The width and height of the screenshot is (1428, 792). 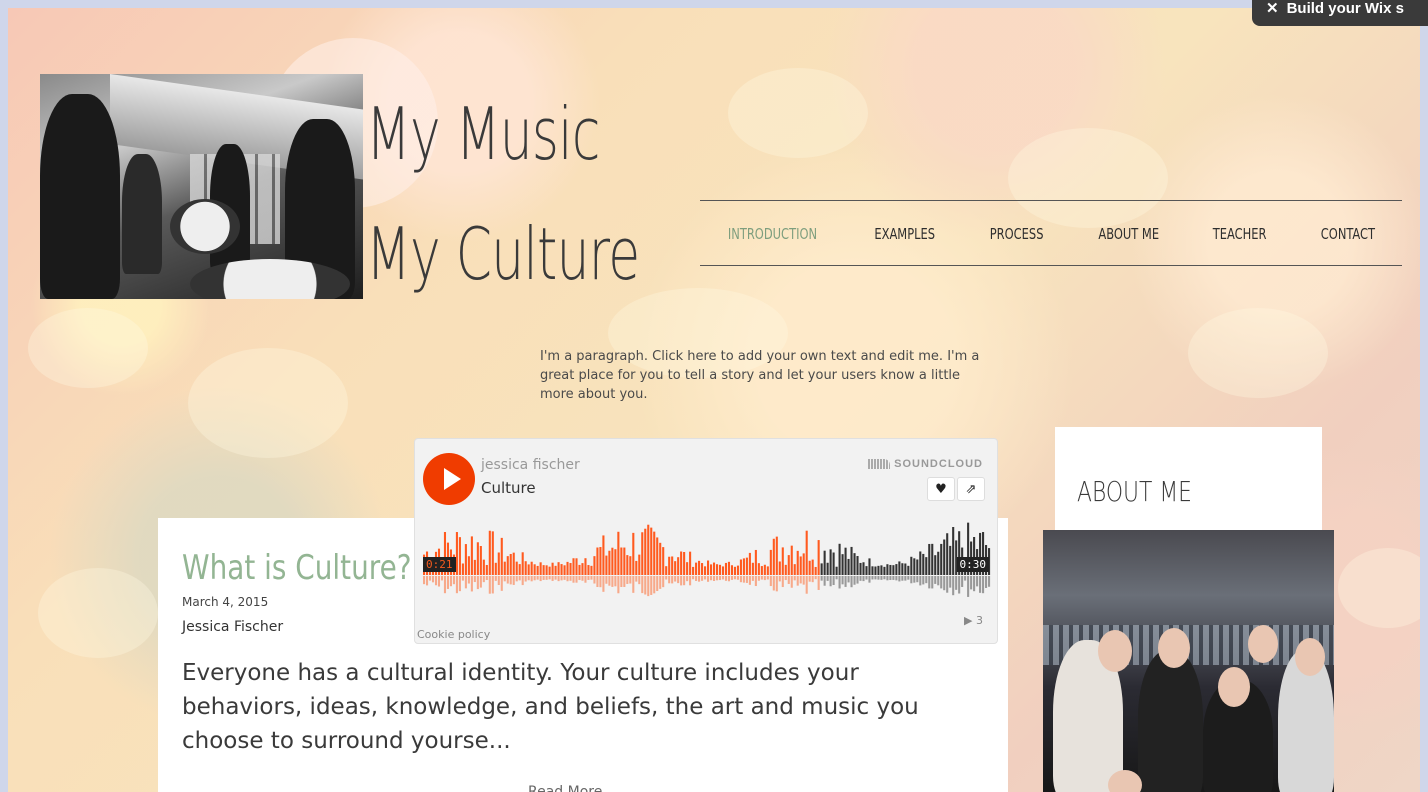 What do you see at coordinates (449, 479) in the screenshot?
I see `play-button` at bounding box center [449, 479].